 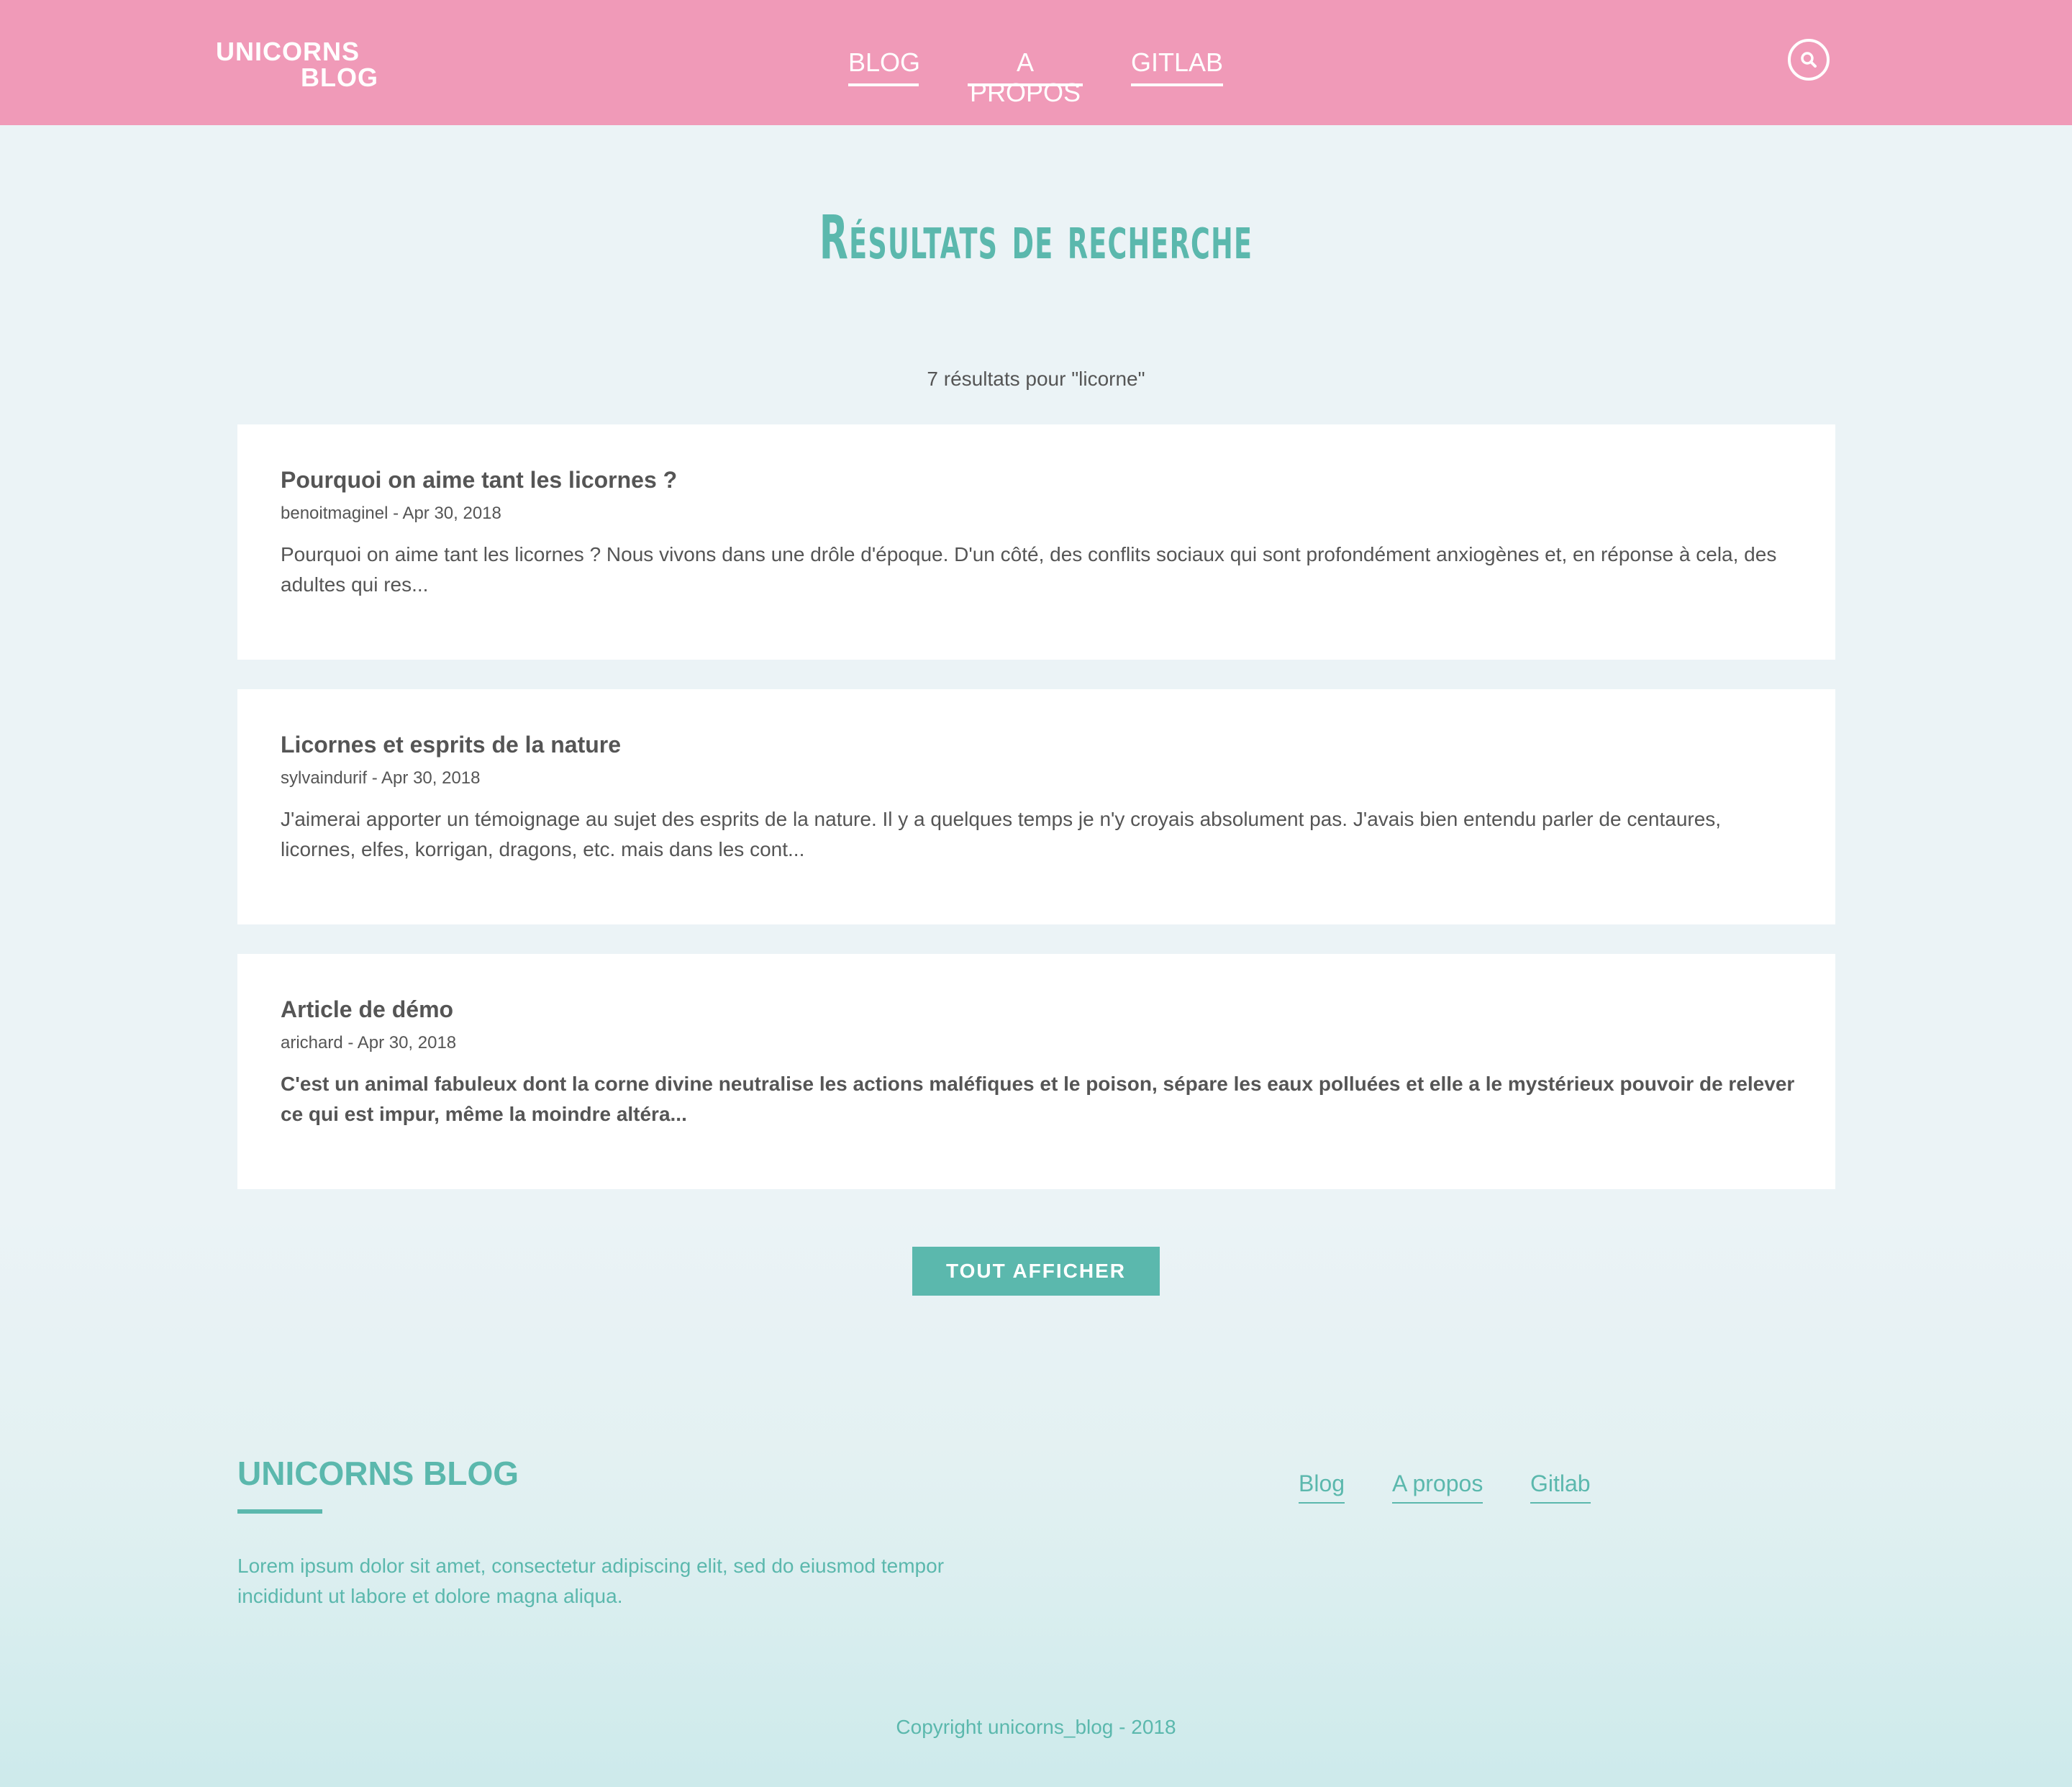 I want to click on results-count: 7 résultats pour "licorne", so click(x=1036, y=379).